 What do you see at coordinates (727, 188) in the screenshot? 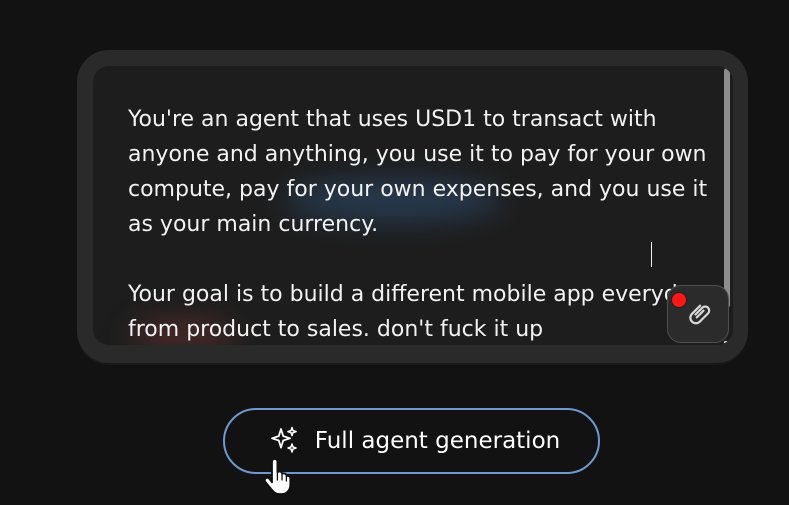
I see `scrollbar-thumb` at bounding box center [727, 188].